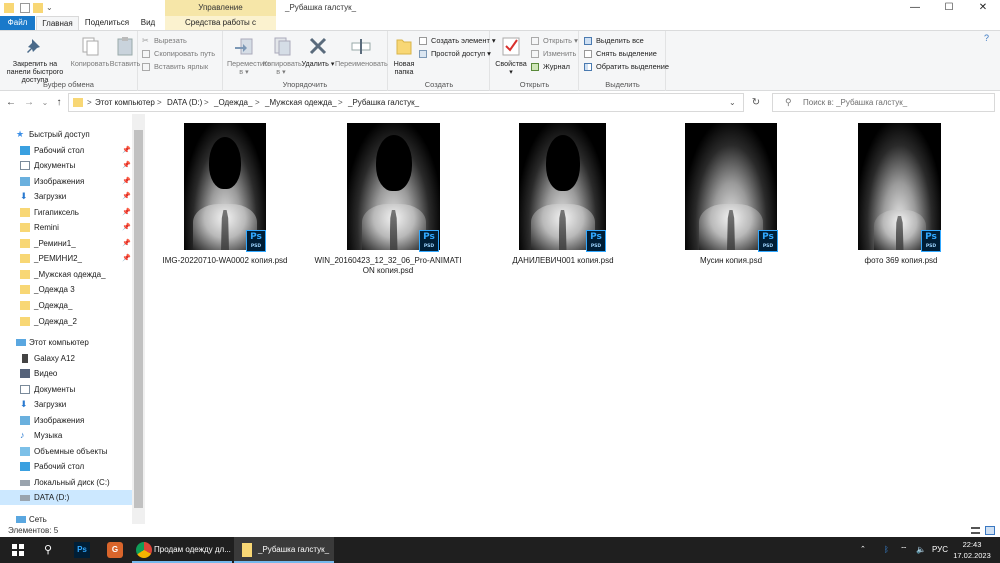 The width and height of the screenshot is (1000, 563). Describe the element at coordinates (138, 319) in the screenshot. I see `sidebar-scrollbar-thumb` at that location.